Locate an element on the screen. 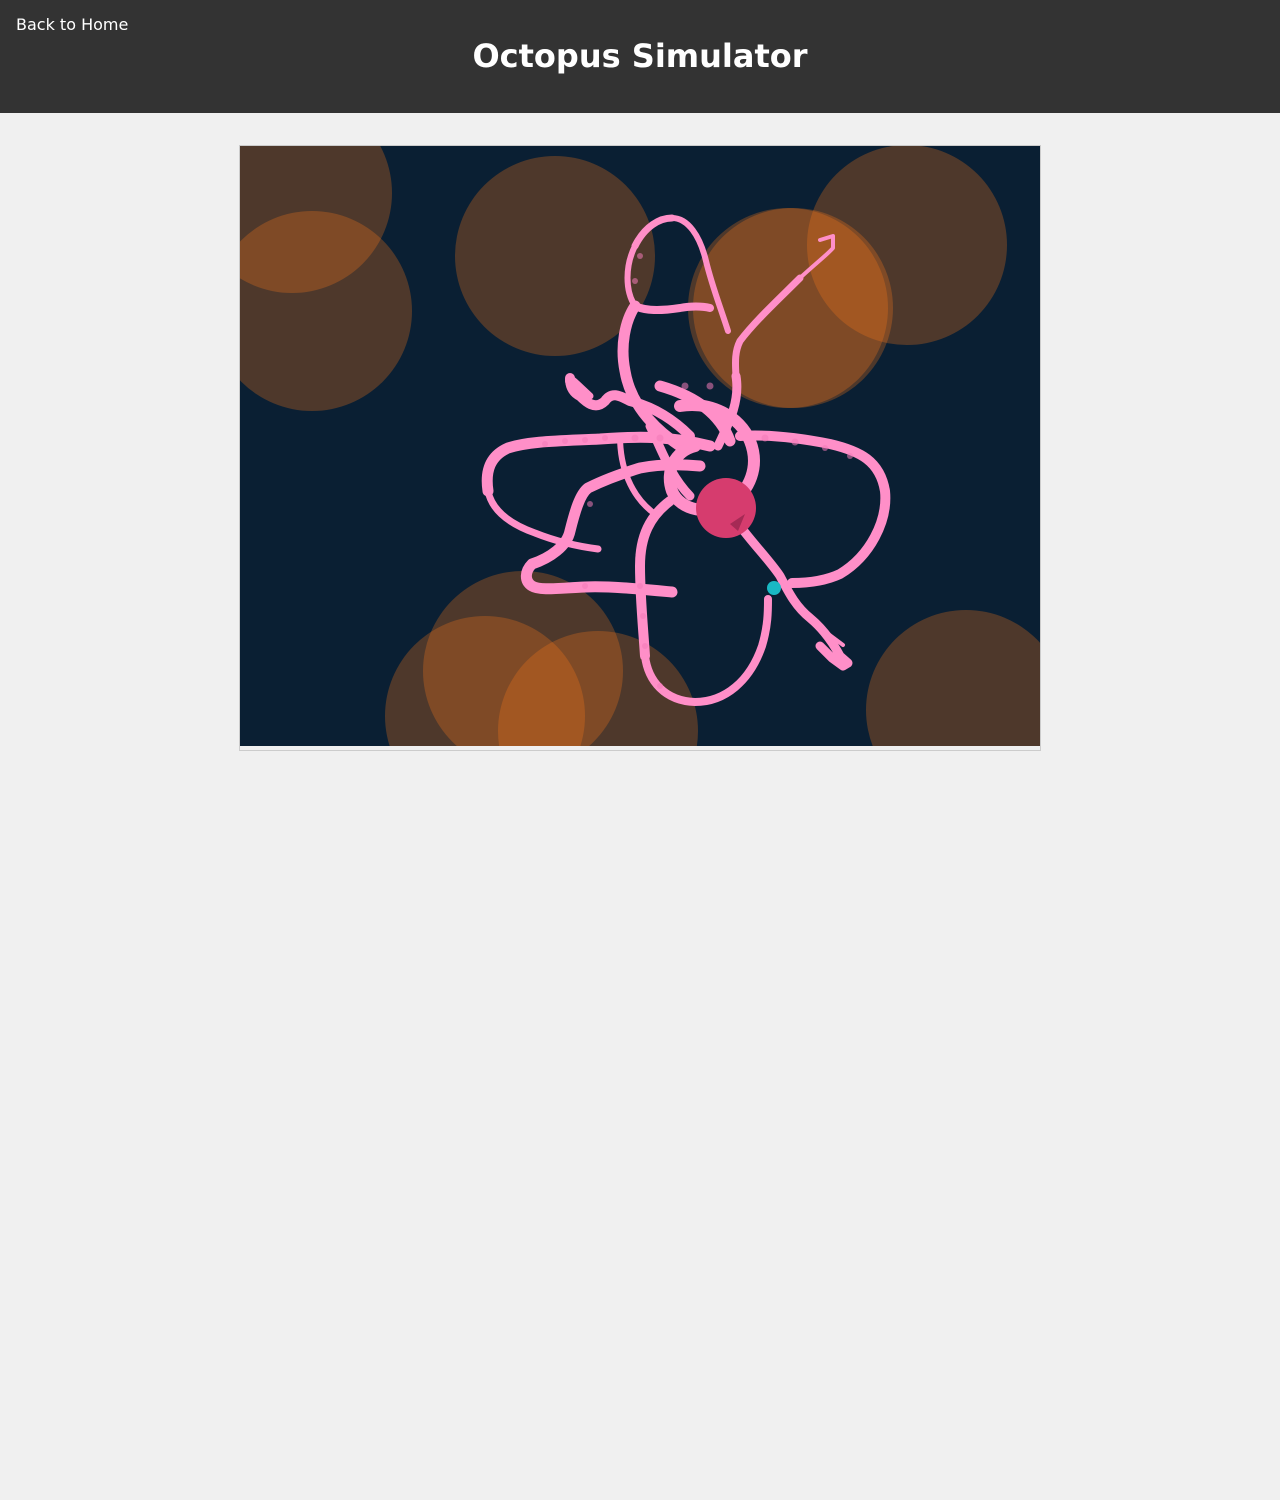 The width and height of the screenshot is (1280, 1500). light-pool is located at coordinates (907, 245).